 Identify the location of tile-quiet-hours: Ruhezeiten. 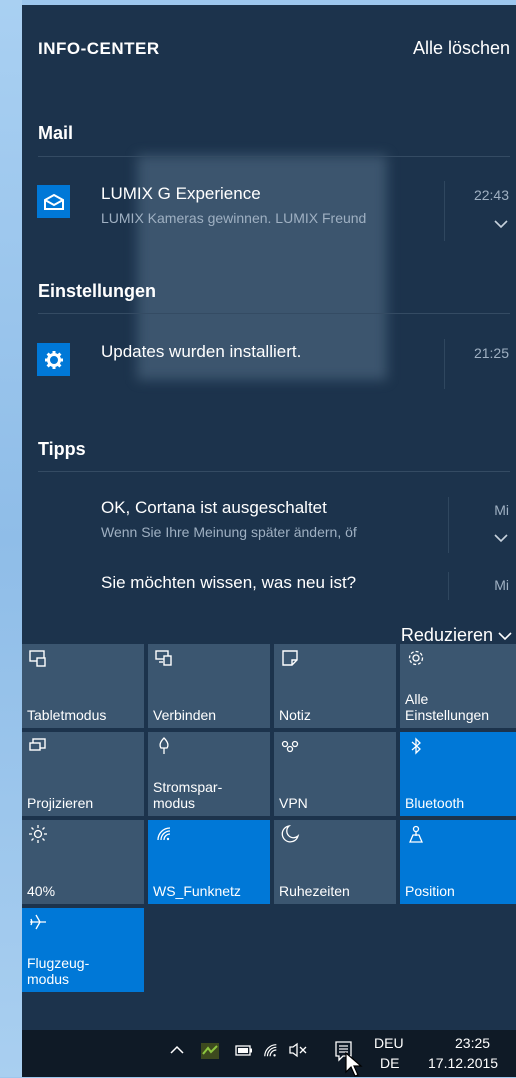
(335, 862).